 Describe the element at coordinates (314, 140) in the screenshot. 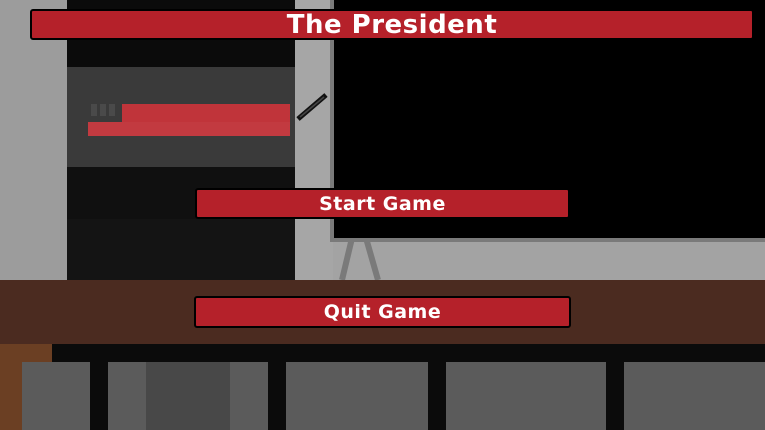

I see `middle-wall` at that location.